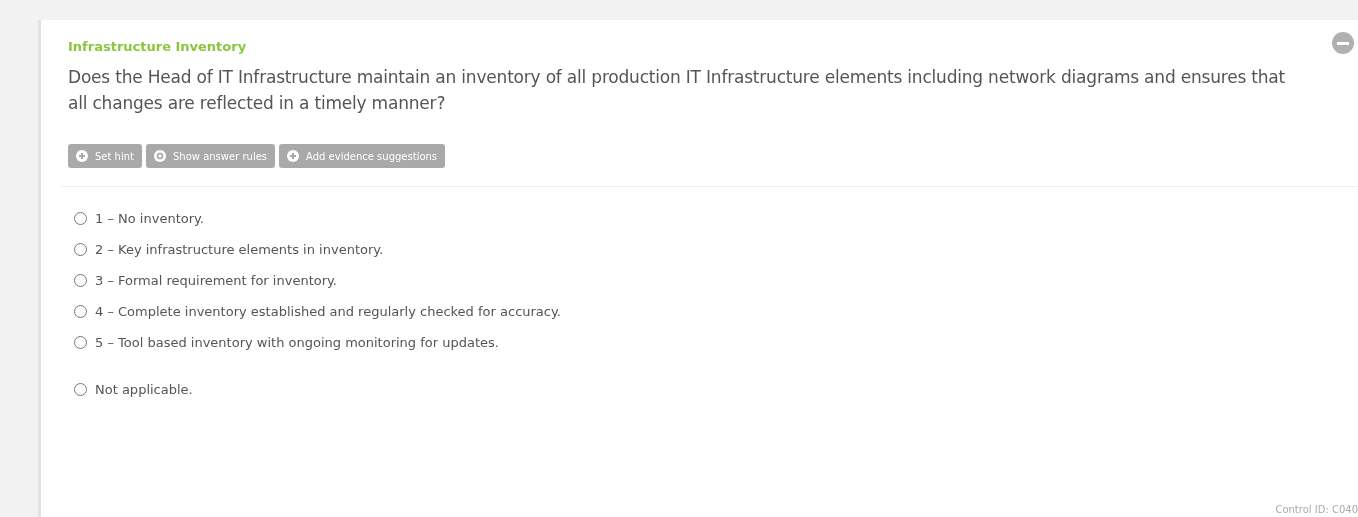 The height and width of the screenshot is (517, 1358). I want to click on action-button: Set hint, so click(105, 156).